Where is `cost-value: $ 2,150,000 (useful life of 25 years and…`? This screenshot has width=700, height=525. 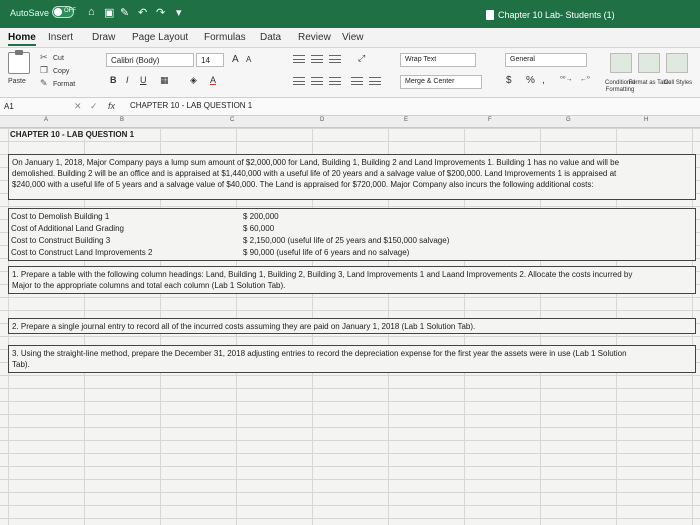
cost-value: $ 2,150,000 (useful life of 25 years and… is located at coordinates (346, 240).